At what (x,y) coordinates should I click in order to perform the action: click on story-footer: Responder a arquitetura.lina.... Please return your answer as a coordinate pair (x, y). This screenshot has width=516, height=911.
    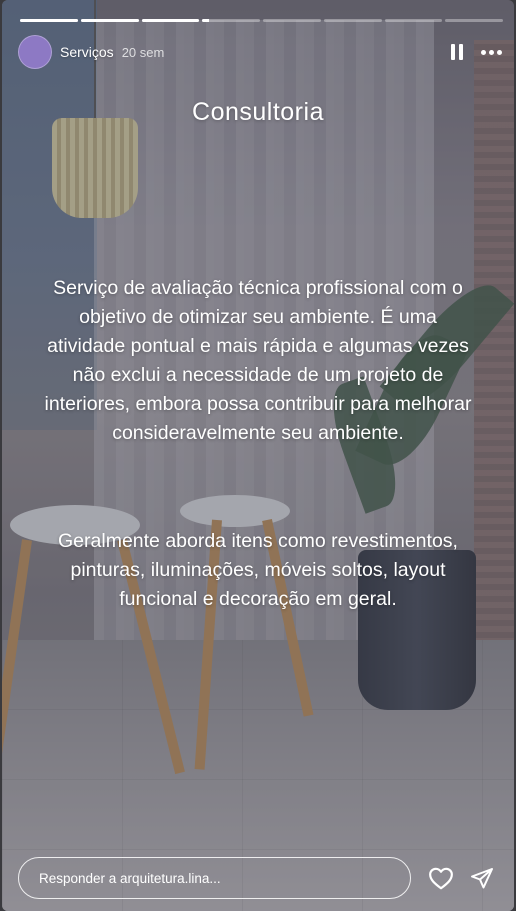
    Looking at the image, I should click on (260, 878).